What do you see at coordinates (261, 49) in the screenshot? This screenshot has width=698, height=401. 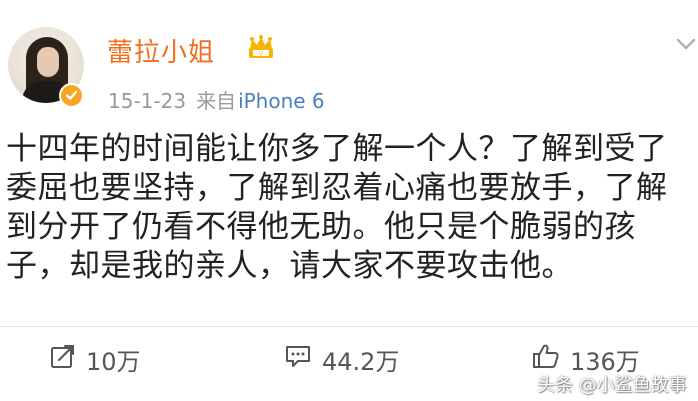 I see `crown-icon: V` at bounding box center [261, 49].